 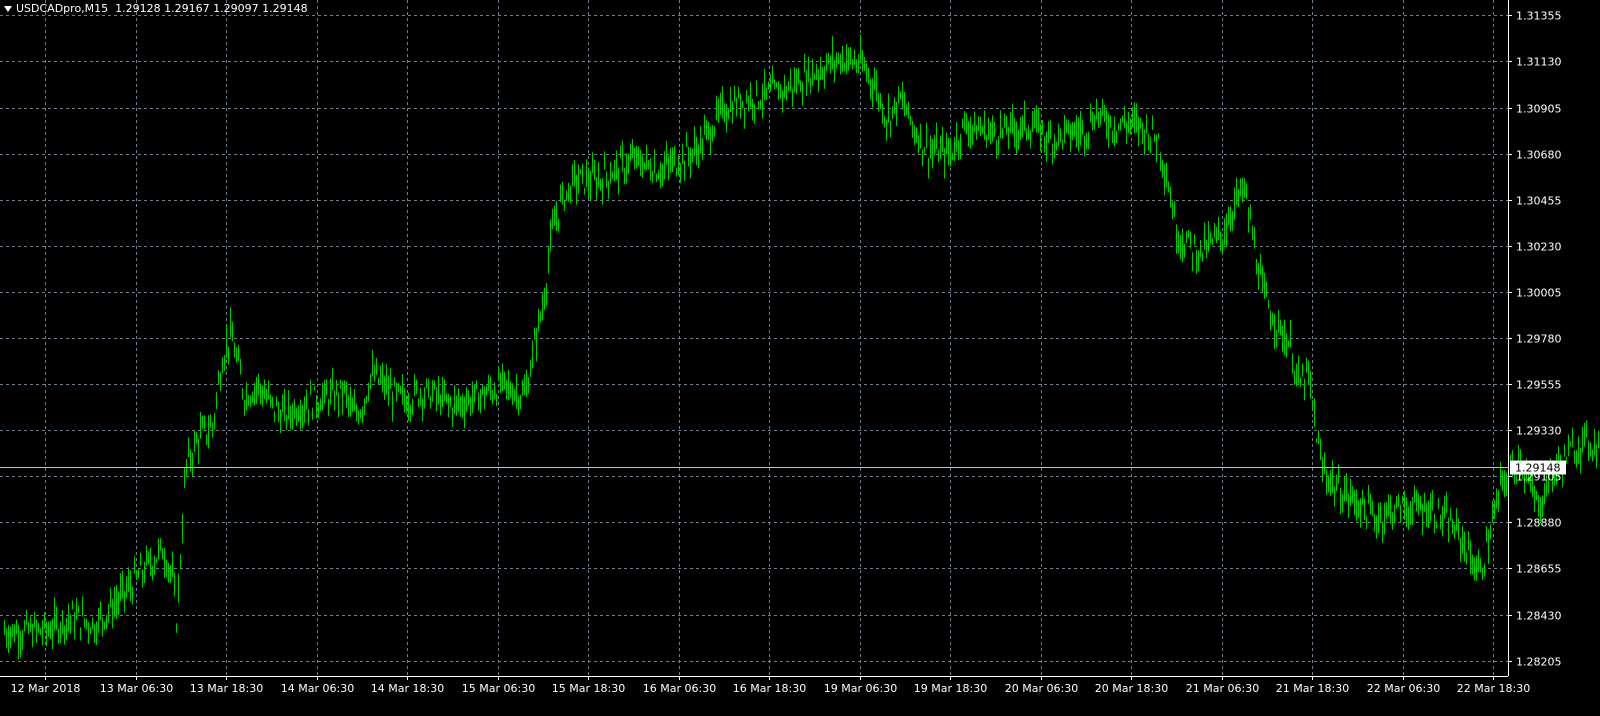 I want to click on x-tick-label: 14 Mar 06:30, so click(x=317, y=688).